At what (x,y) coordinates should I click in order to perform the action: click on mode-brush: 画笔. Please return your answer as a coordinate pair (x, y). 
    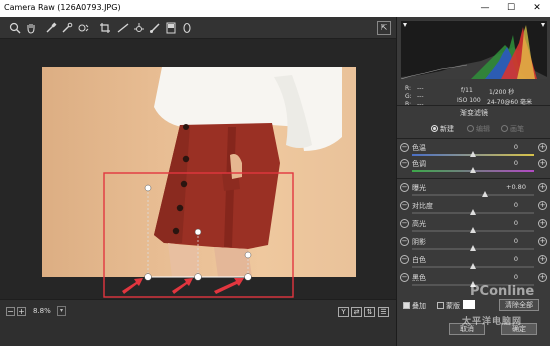
    Looking at the image, I should click on (512, 129).